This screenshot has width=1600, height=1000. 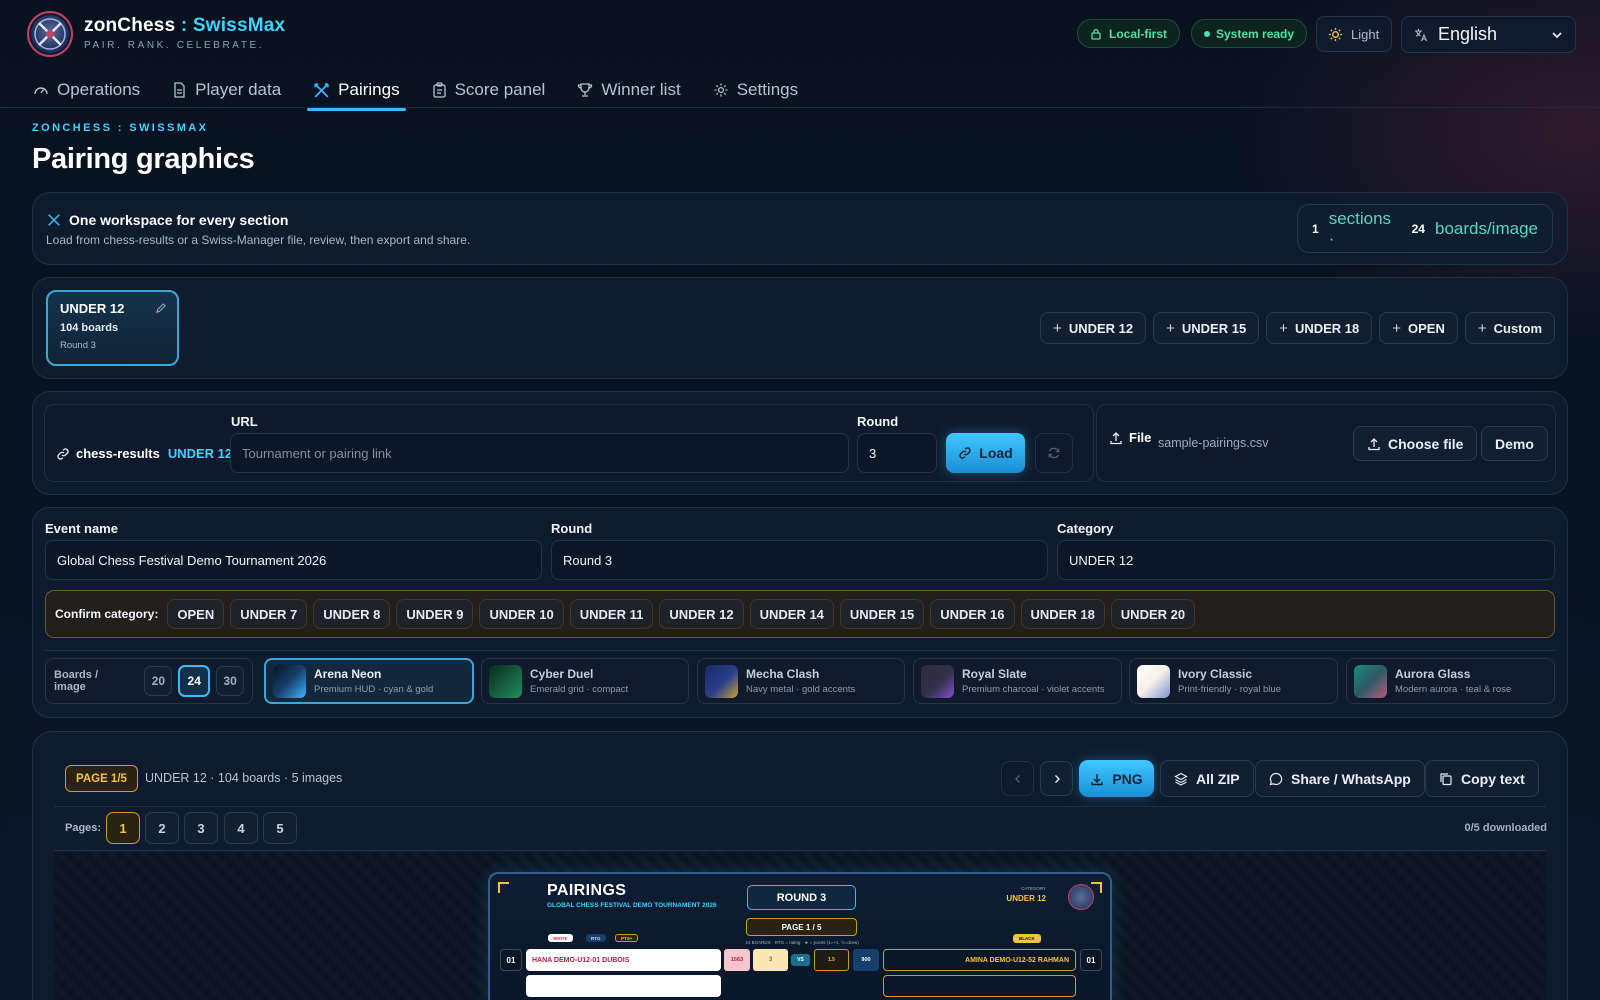 What do you see at coordinates (979, 960) in the screenshot?
I see `black-player: AMINA DEMO-U12-52 RAHMAN` at bounding box center [979, 960].